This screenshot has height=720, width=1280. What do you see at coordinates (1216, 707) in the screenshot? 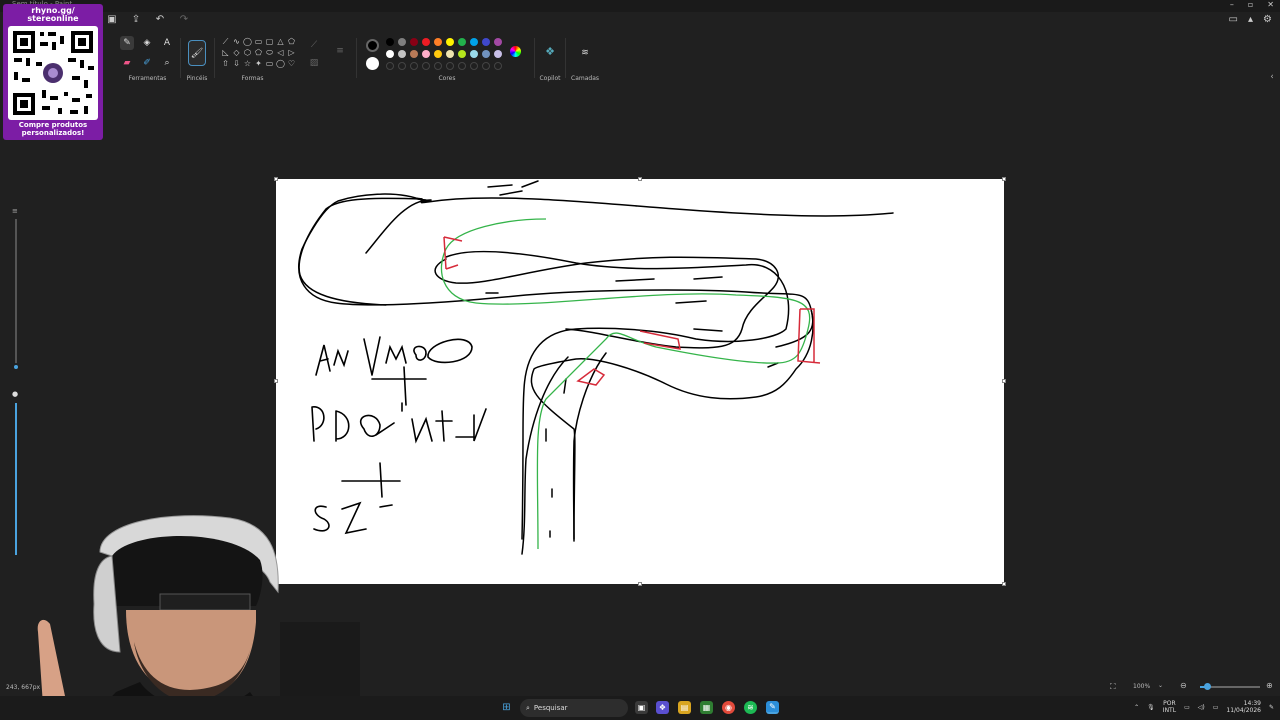
I see `battery-icon: ▭` at bounding box center [1216, 707].